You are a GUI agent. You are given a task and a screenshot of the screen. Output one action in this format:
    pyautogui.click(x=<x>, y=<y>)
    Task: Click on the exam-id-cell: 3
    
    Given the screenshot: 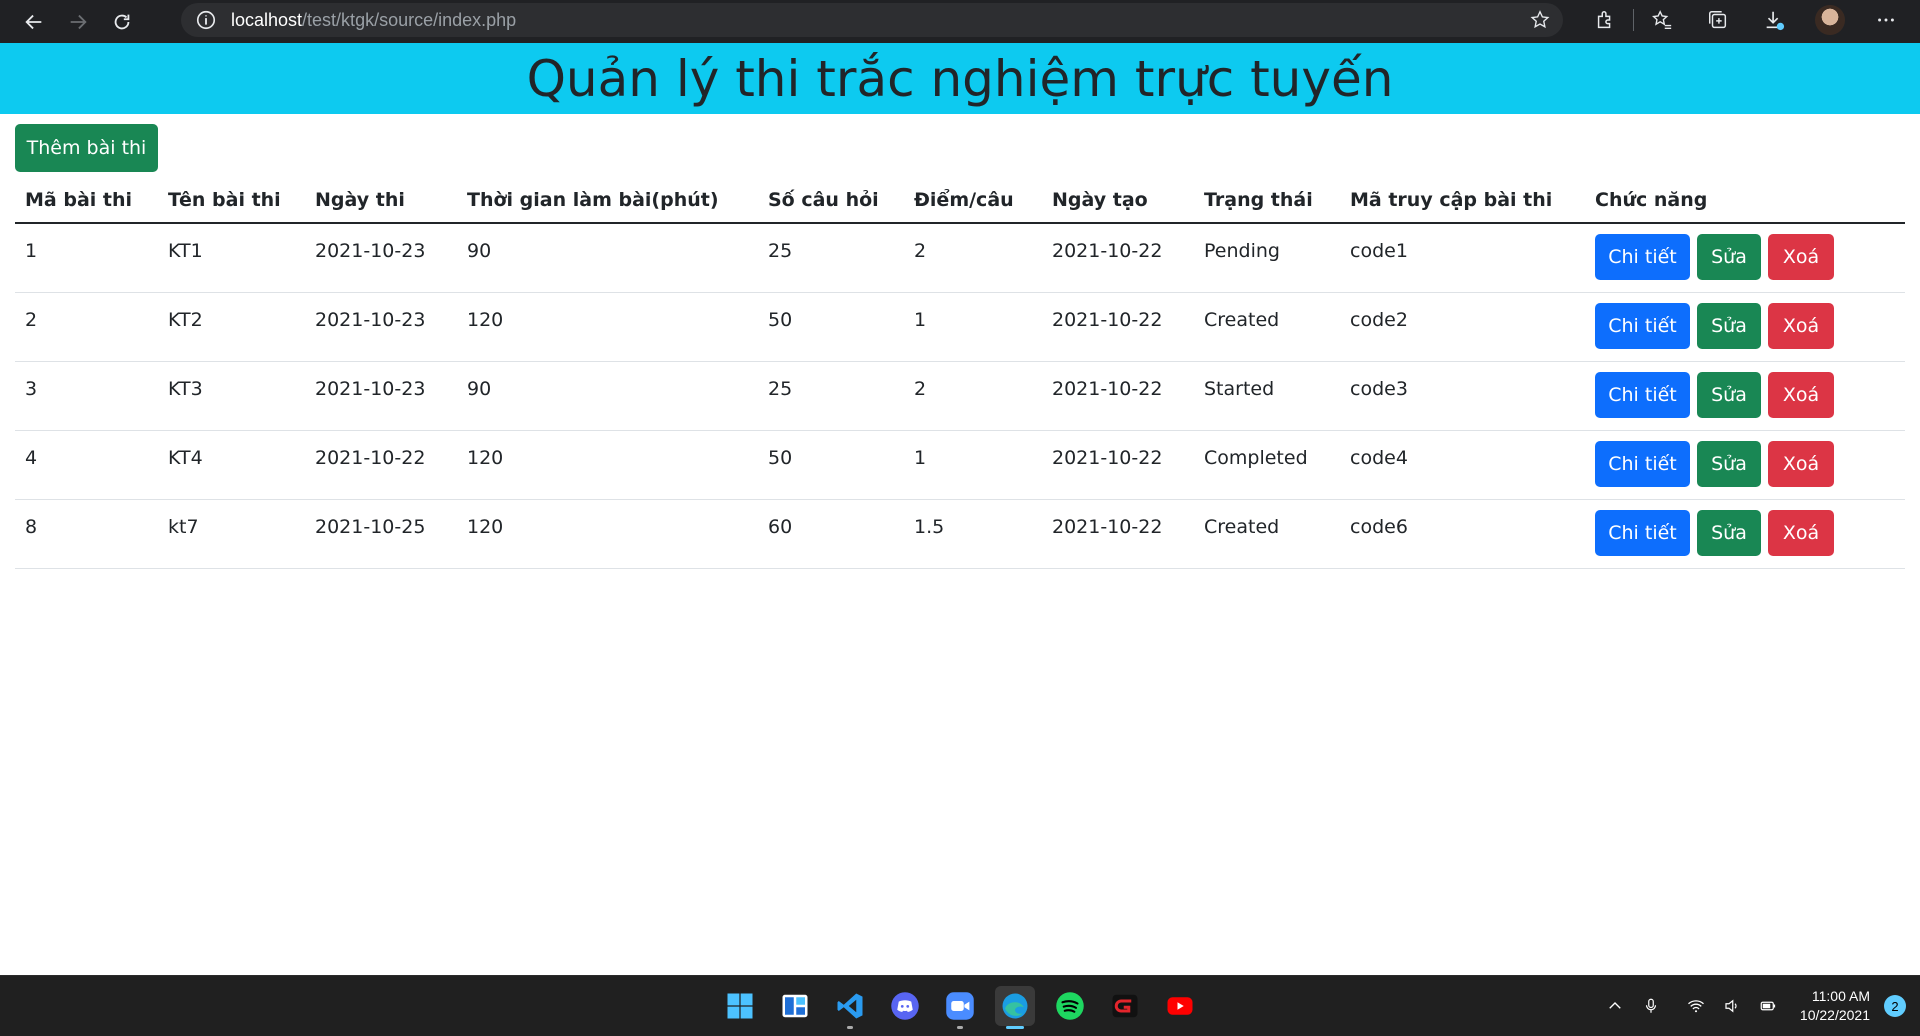 What is the action you would take?
    pyautogui.click(x=86, y=396)
    